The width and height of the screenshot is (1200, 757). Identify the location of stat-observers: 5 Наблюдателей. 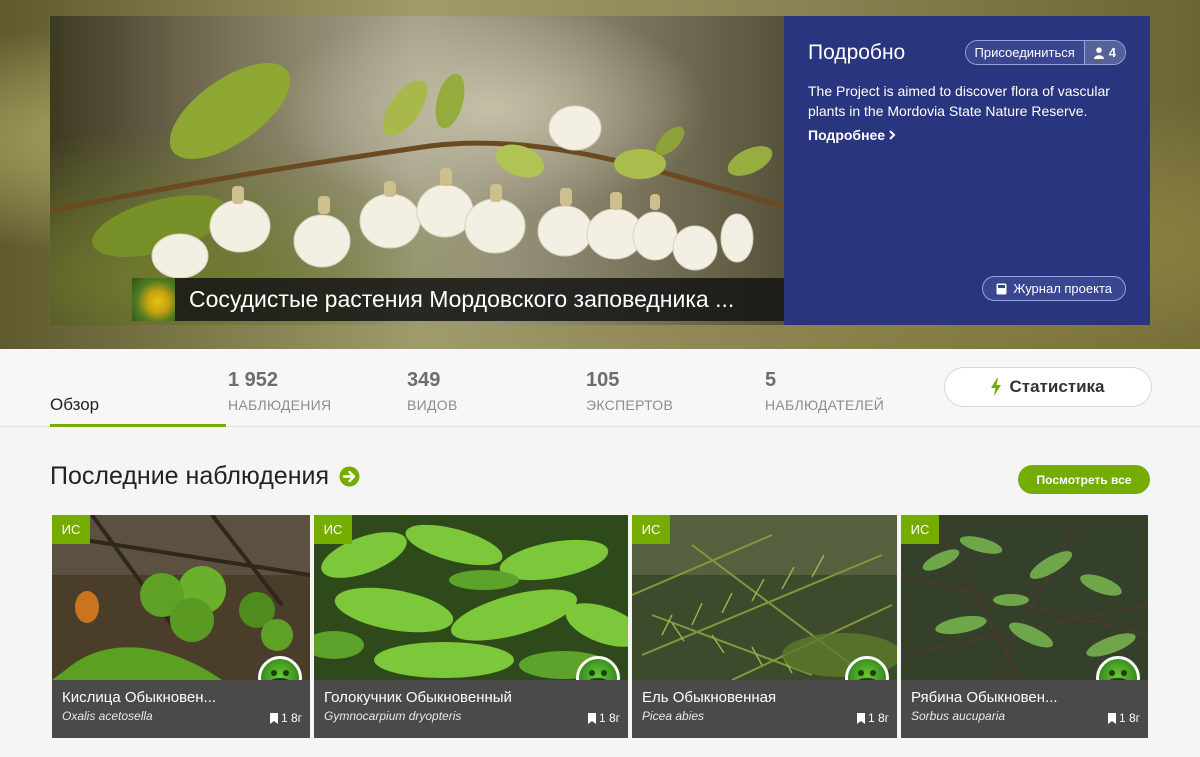
(824, 391).